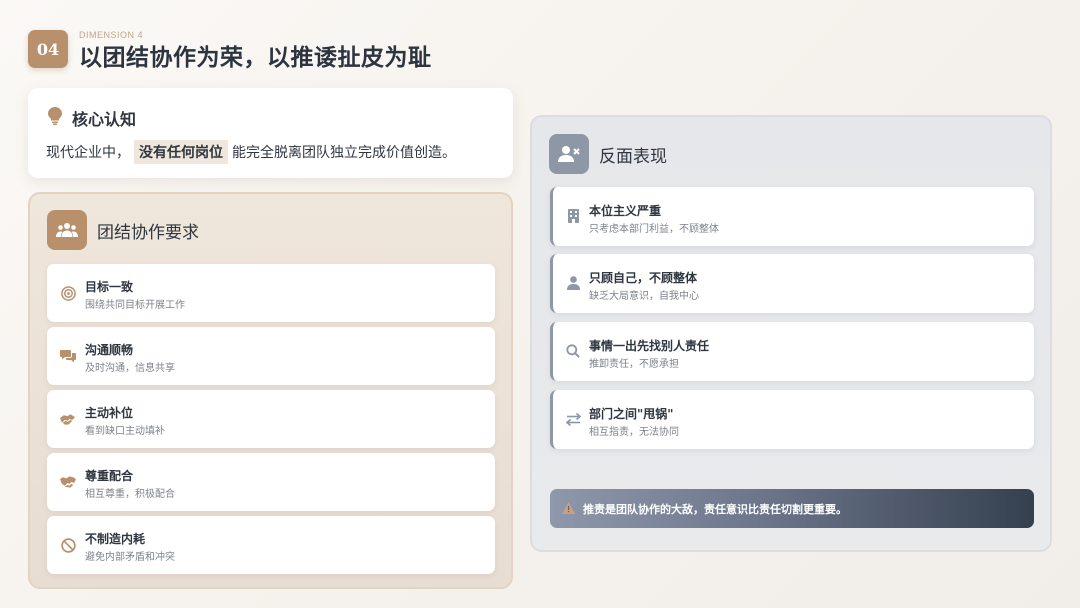 The image size is (1080, 608). I want to click on core-cognition-card: 核心认知 现代企业中， 没有任何岗位 能完全脱离团队独立完成价值创造。, so click(270, 133).